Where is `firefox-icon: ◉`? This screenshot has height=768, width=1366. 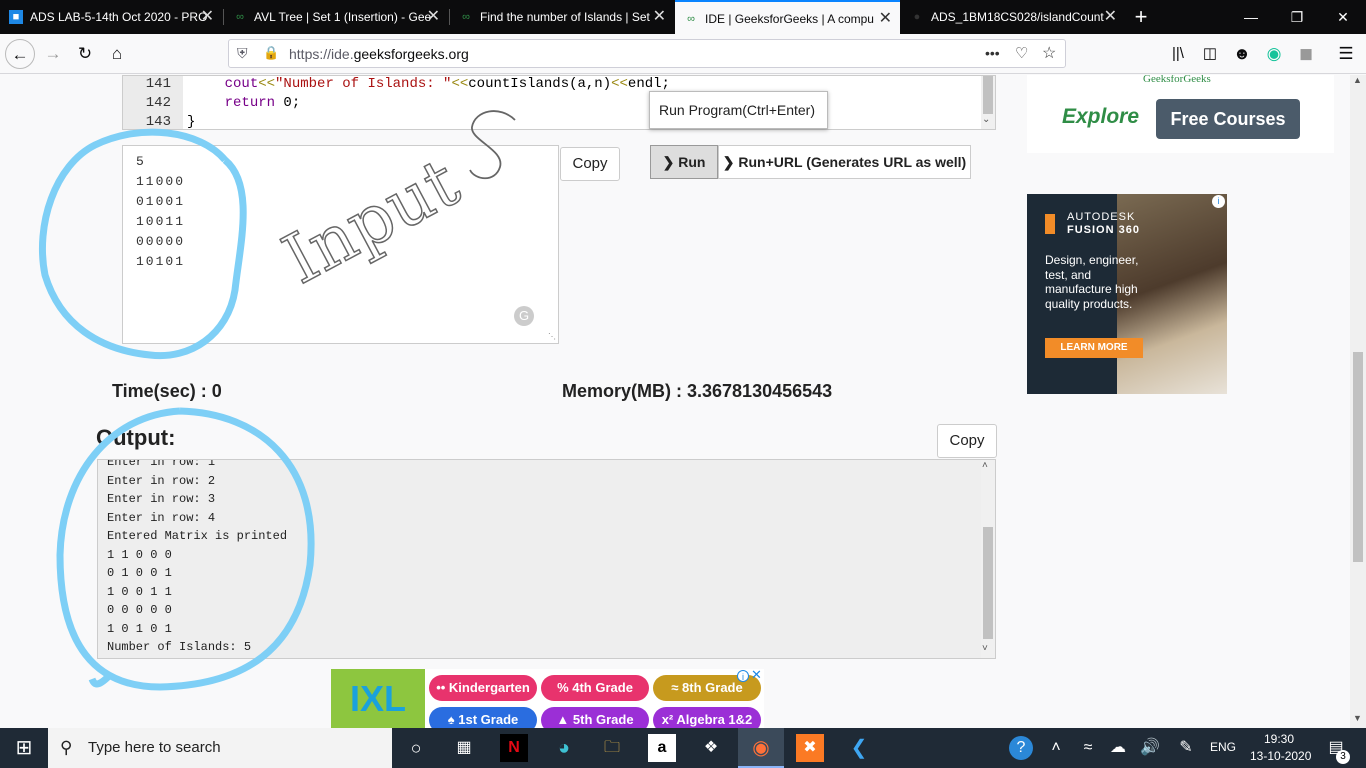
firefox-icon: ◉ is located at coordinates (761, 748).